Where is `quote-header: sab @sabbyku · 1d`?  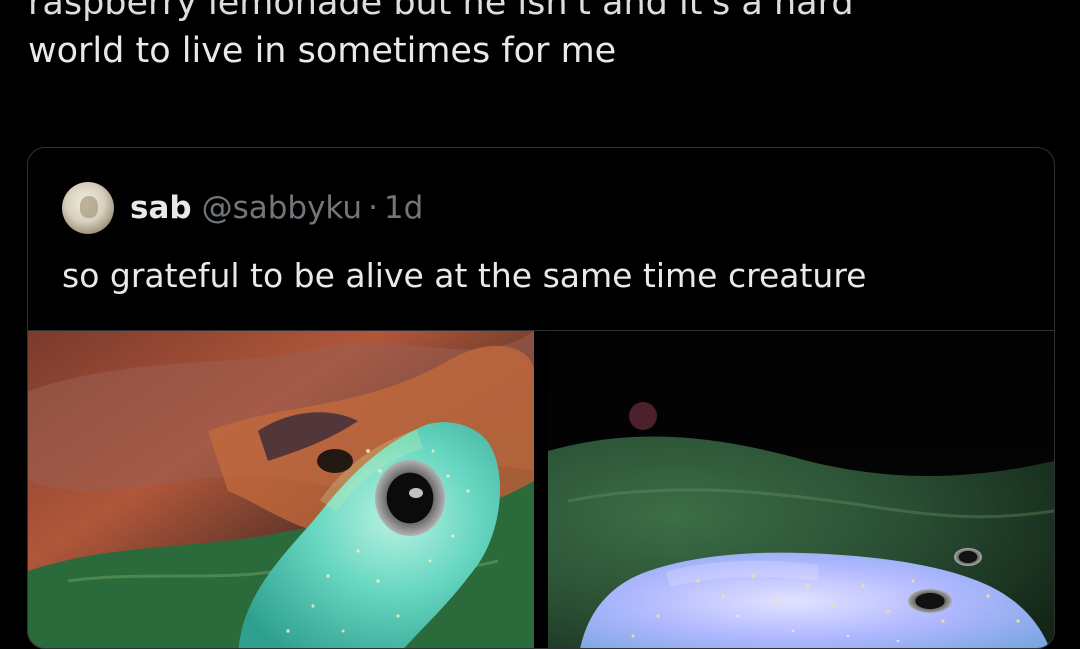
quote-header: sab @sabbyku · 1d is located at coordinates (242, 208).